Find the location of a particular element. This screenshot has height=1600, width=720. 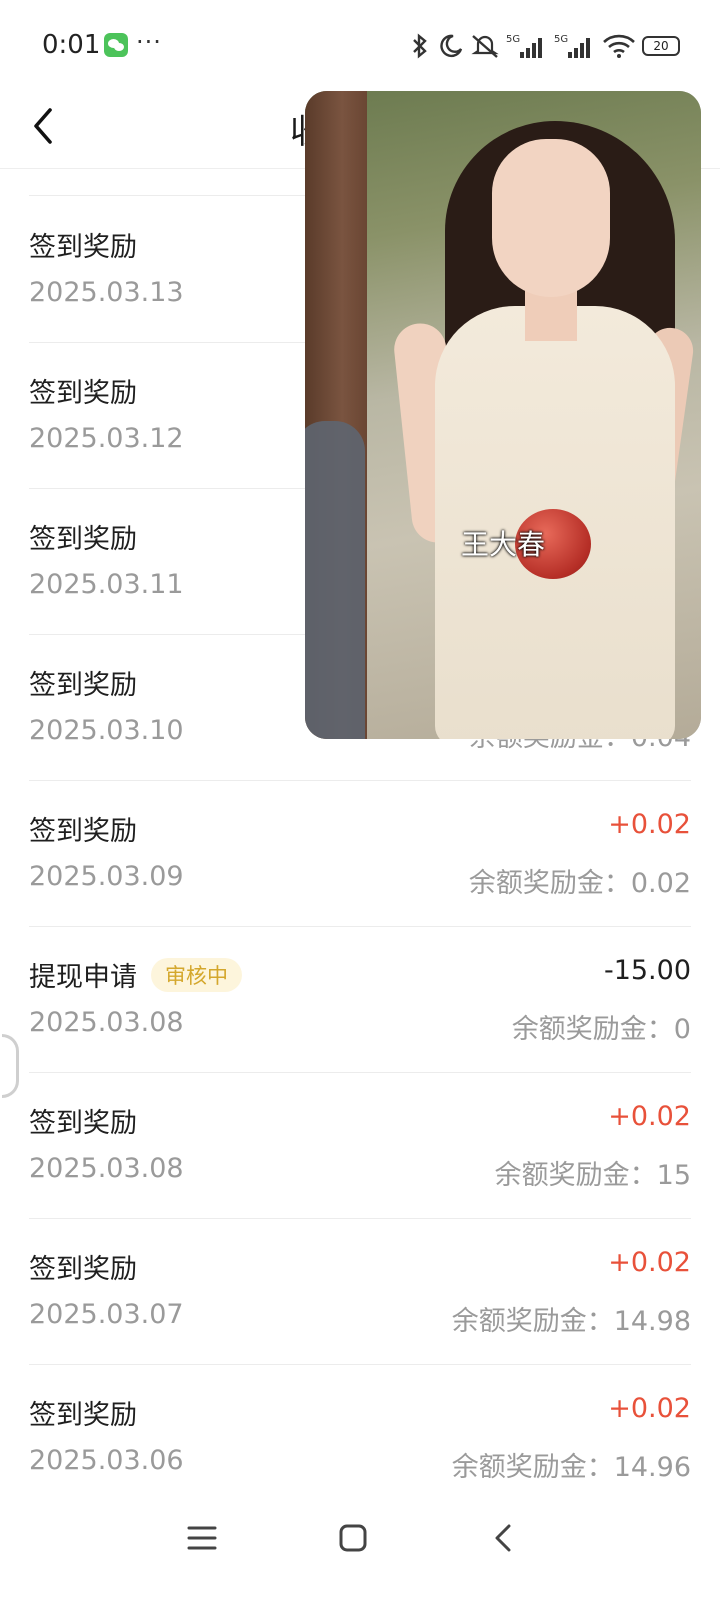

navigation-bar is located at coordinates (360, 1545).